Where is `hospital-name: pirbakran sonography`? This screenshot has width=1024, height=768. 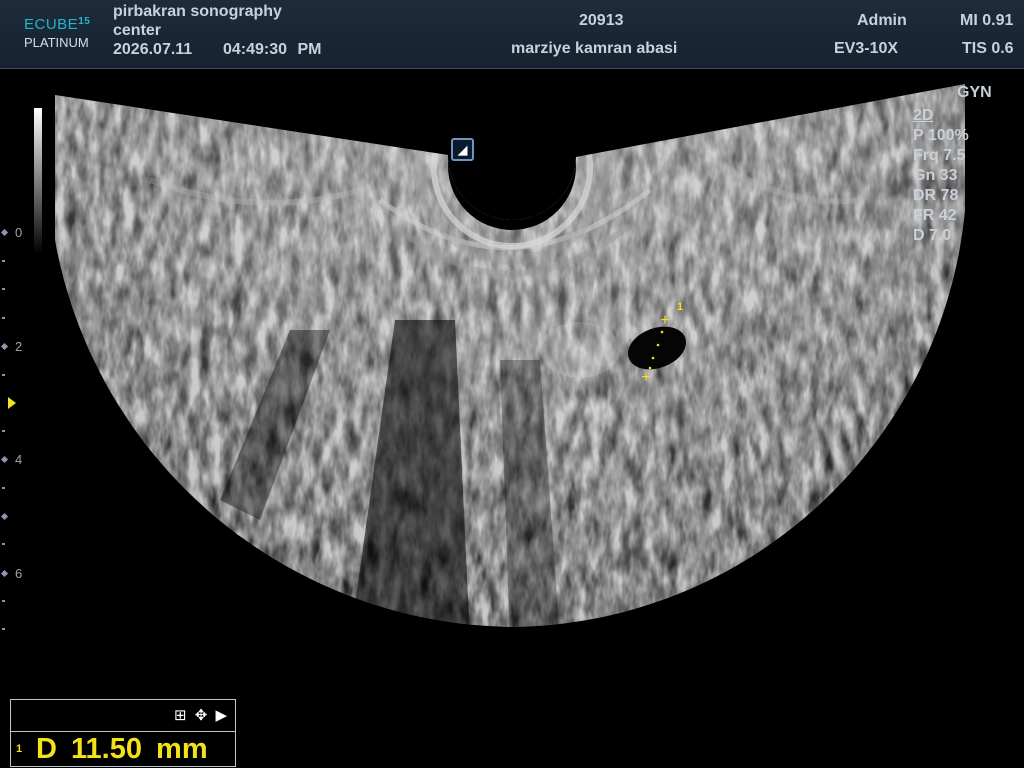
hospital-name: pirbakran sonography is located at coordinates (197, 11).